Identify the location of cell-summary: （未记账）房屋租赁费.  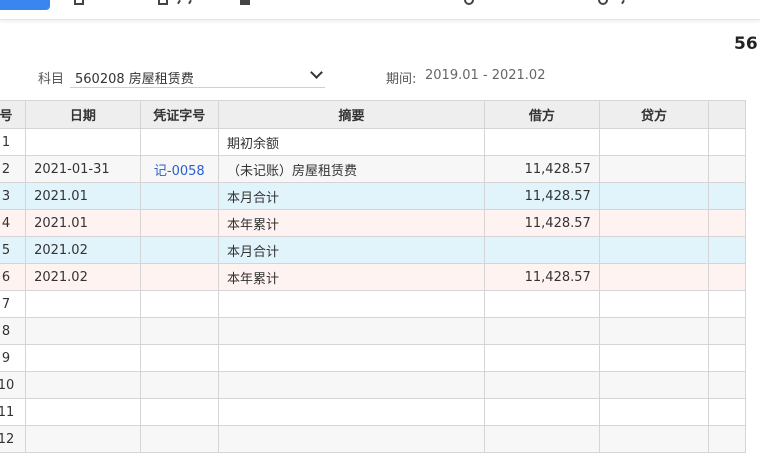
(351, 169).